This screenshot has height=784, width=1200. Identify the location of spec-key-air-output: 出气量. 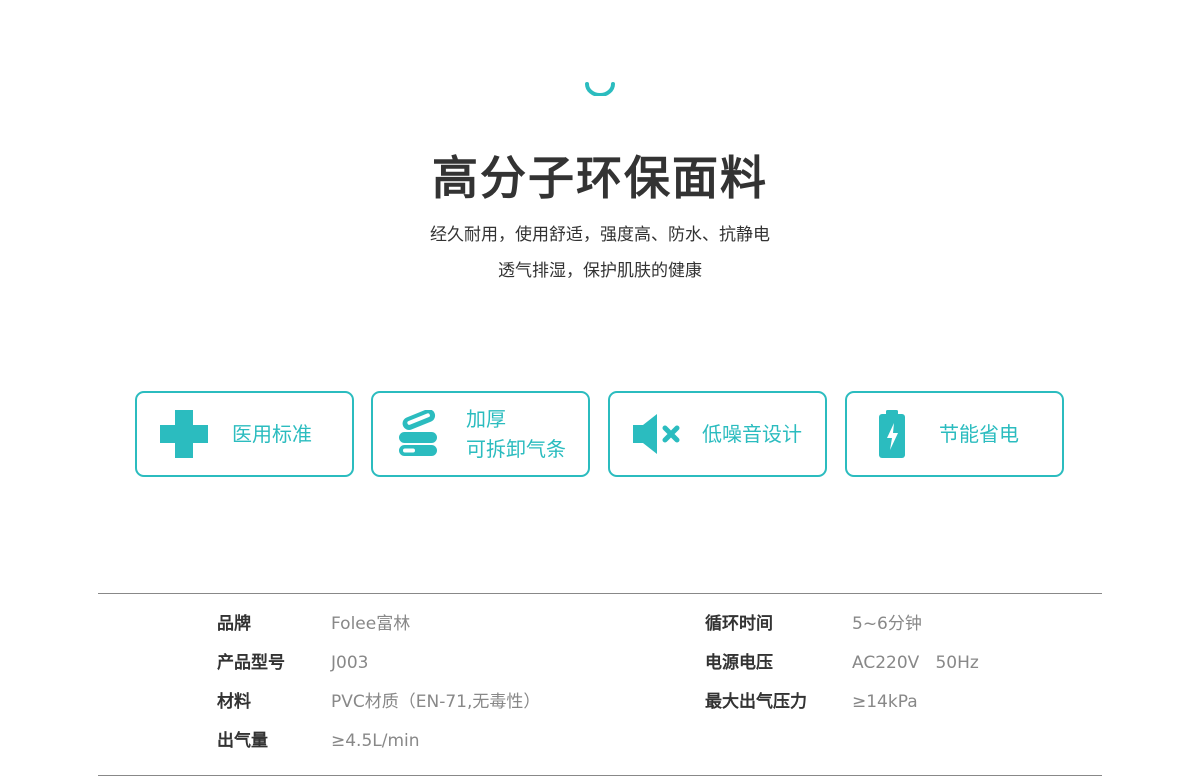
(242, 741).